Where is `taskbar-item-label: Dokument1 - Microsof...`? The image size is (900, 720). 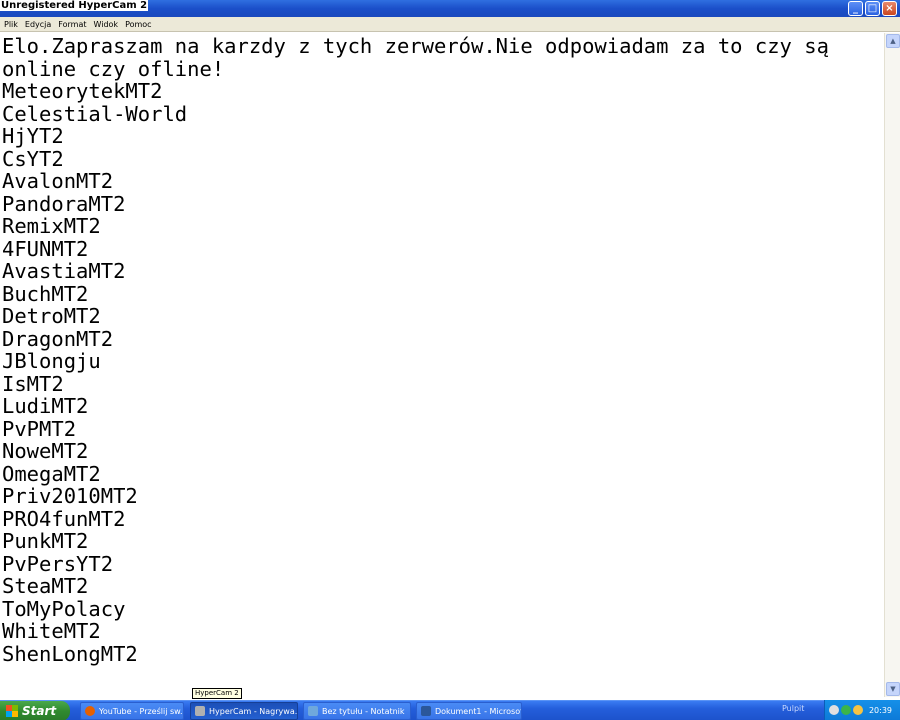
taskbar-item-label: Dokument1 - Microsof... is located at coordinates (478, 711).